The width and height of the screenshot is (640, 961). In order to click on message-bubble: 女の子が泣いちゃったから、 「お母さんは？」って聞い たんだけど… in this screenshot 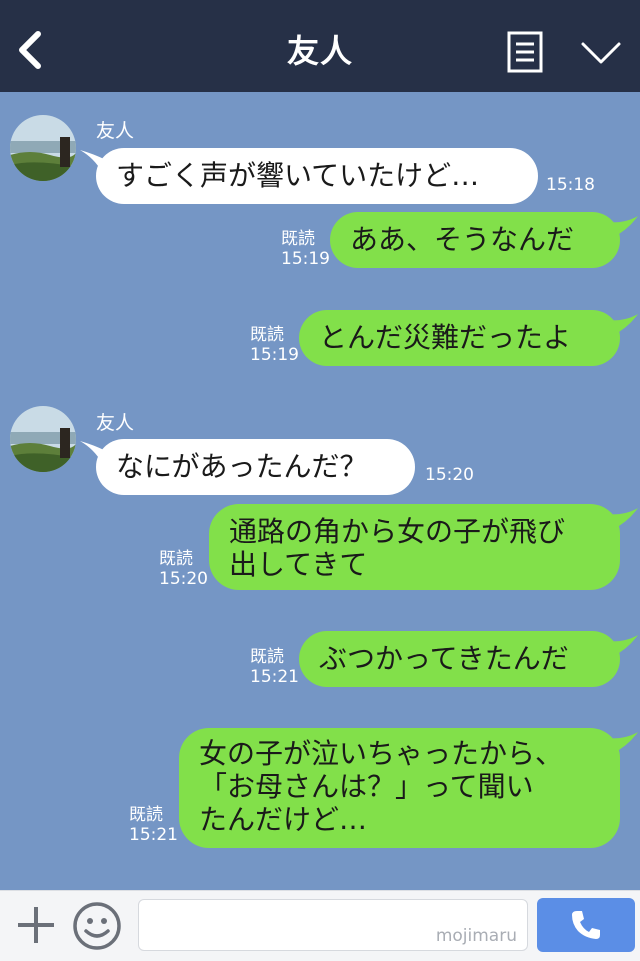, I will do `click(399, 788)`.